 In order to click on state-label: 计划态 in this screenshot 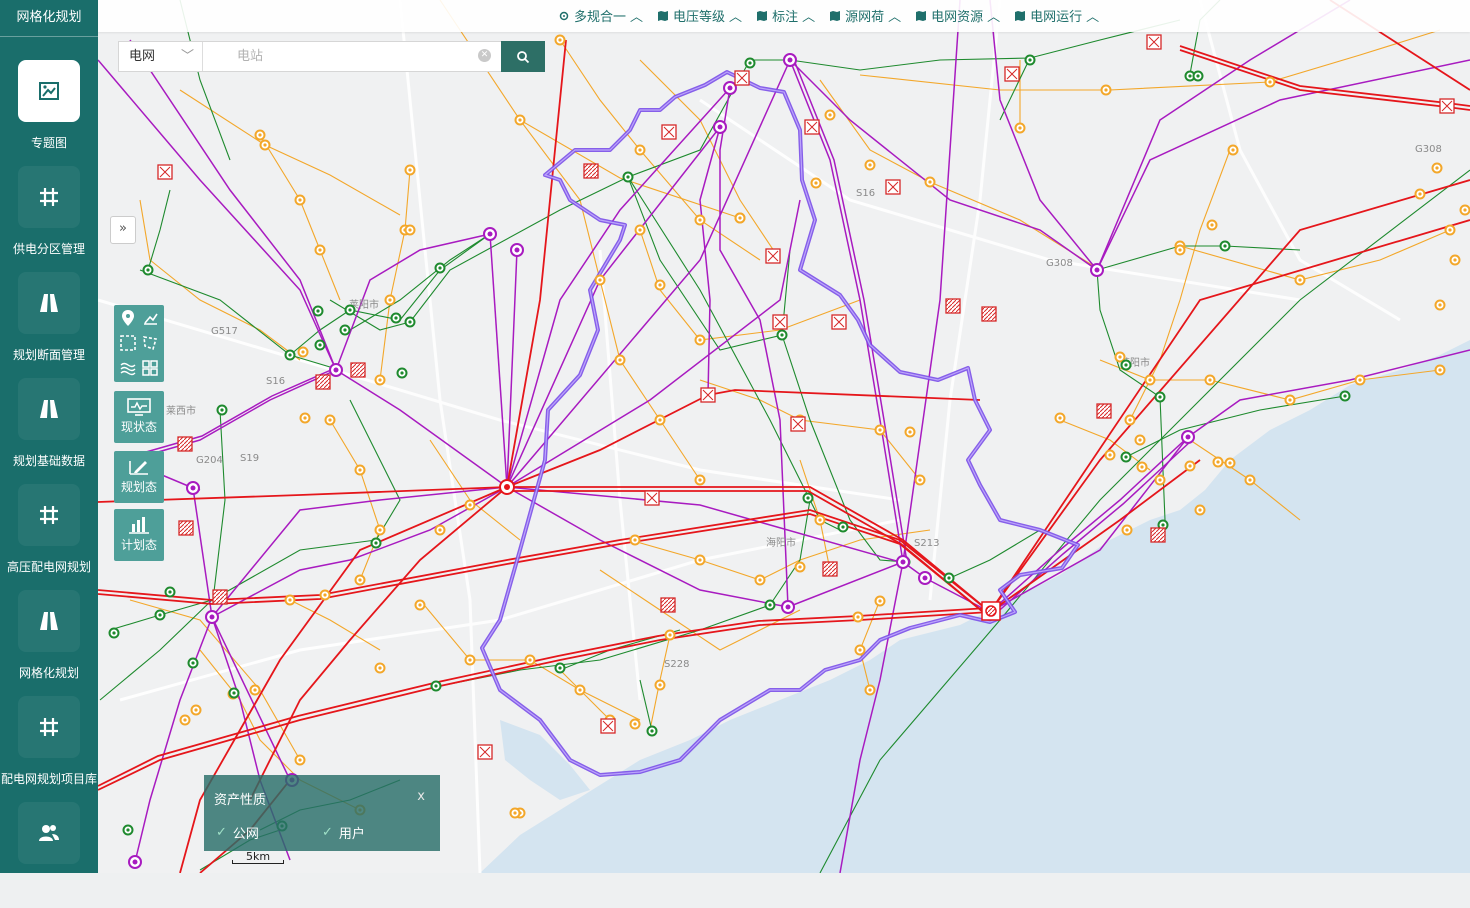, I will do `click(138, 545)`.